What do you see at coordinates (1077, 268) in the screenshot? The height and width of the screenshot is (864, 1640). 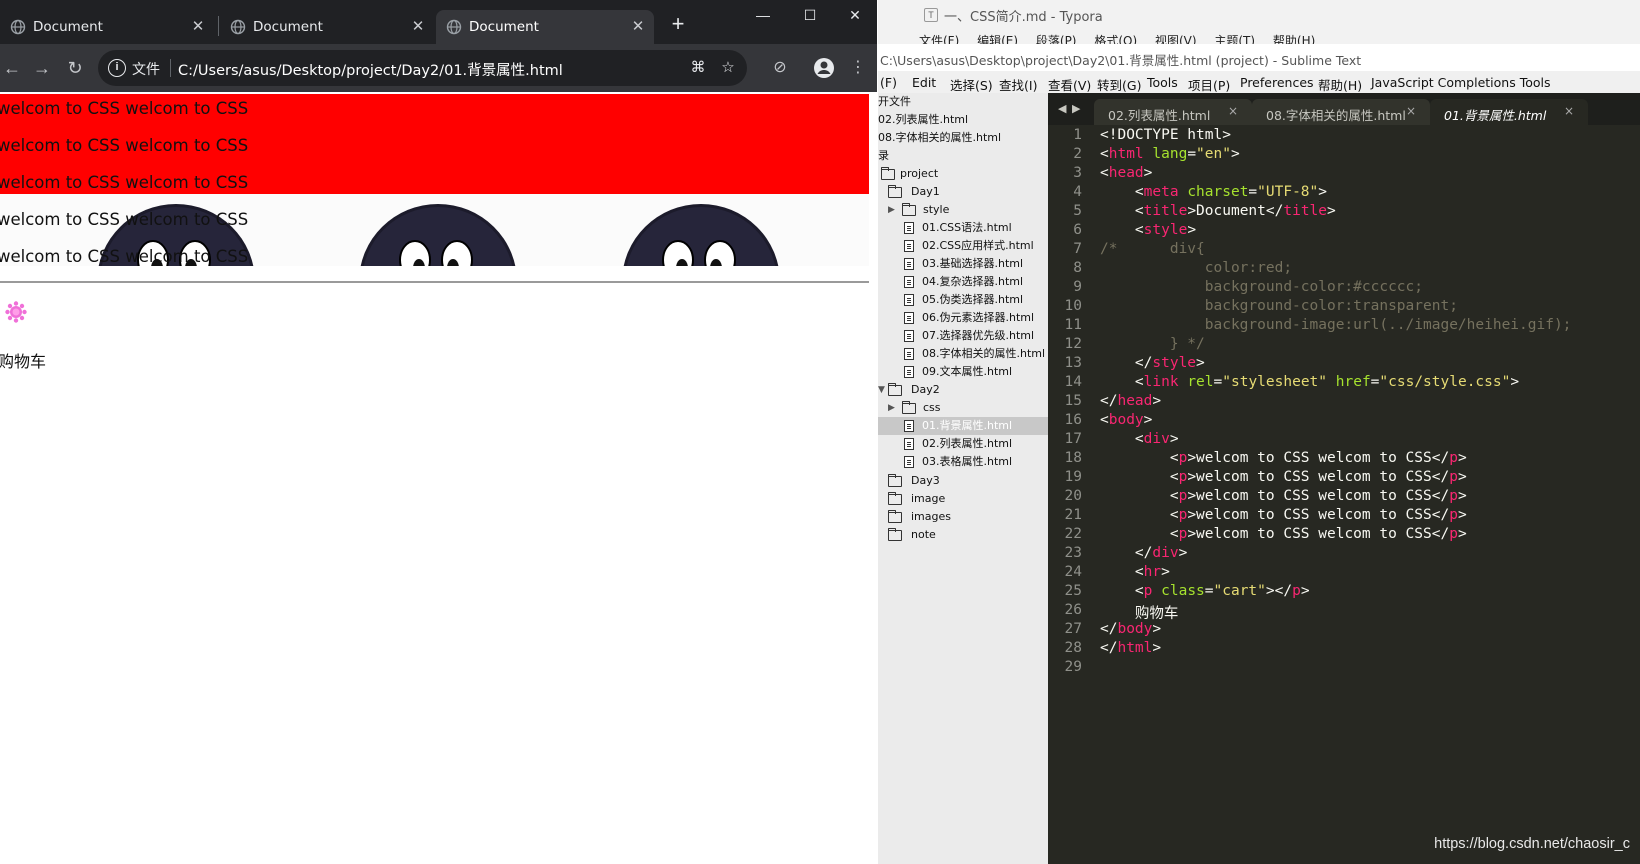 I see `line-number: 8` at bounding box center [1077, 268].